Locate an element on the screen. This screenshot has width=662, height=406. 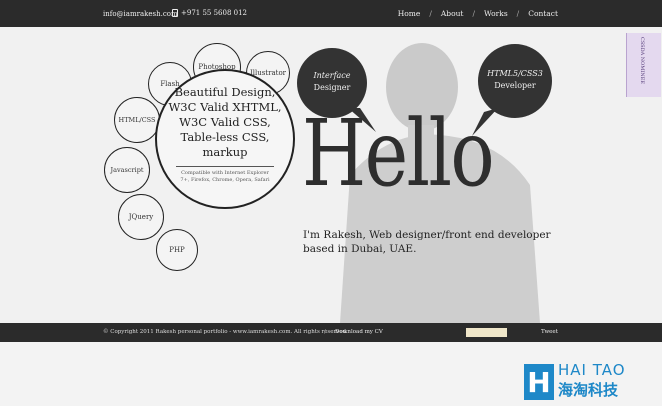
footer-like-box is located at coordinates (486, 332).